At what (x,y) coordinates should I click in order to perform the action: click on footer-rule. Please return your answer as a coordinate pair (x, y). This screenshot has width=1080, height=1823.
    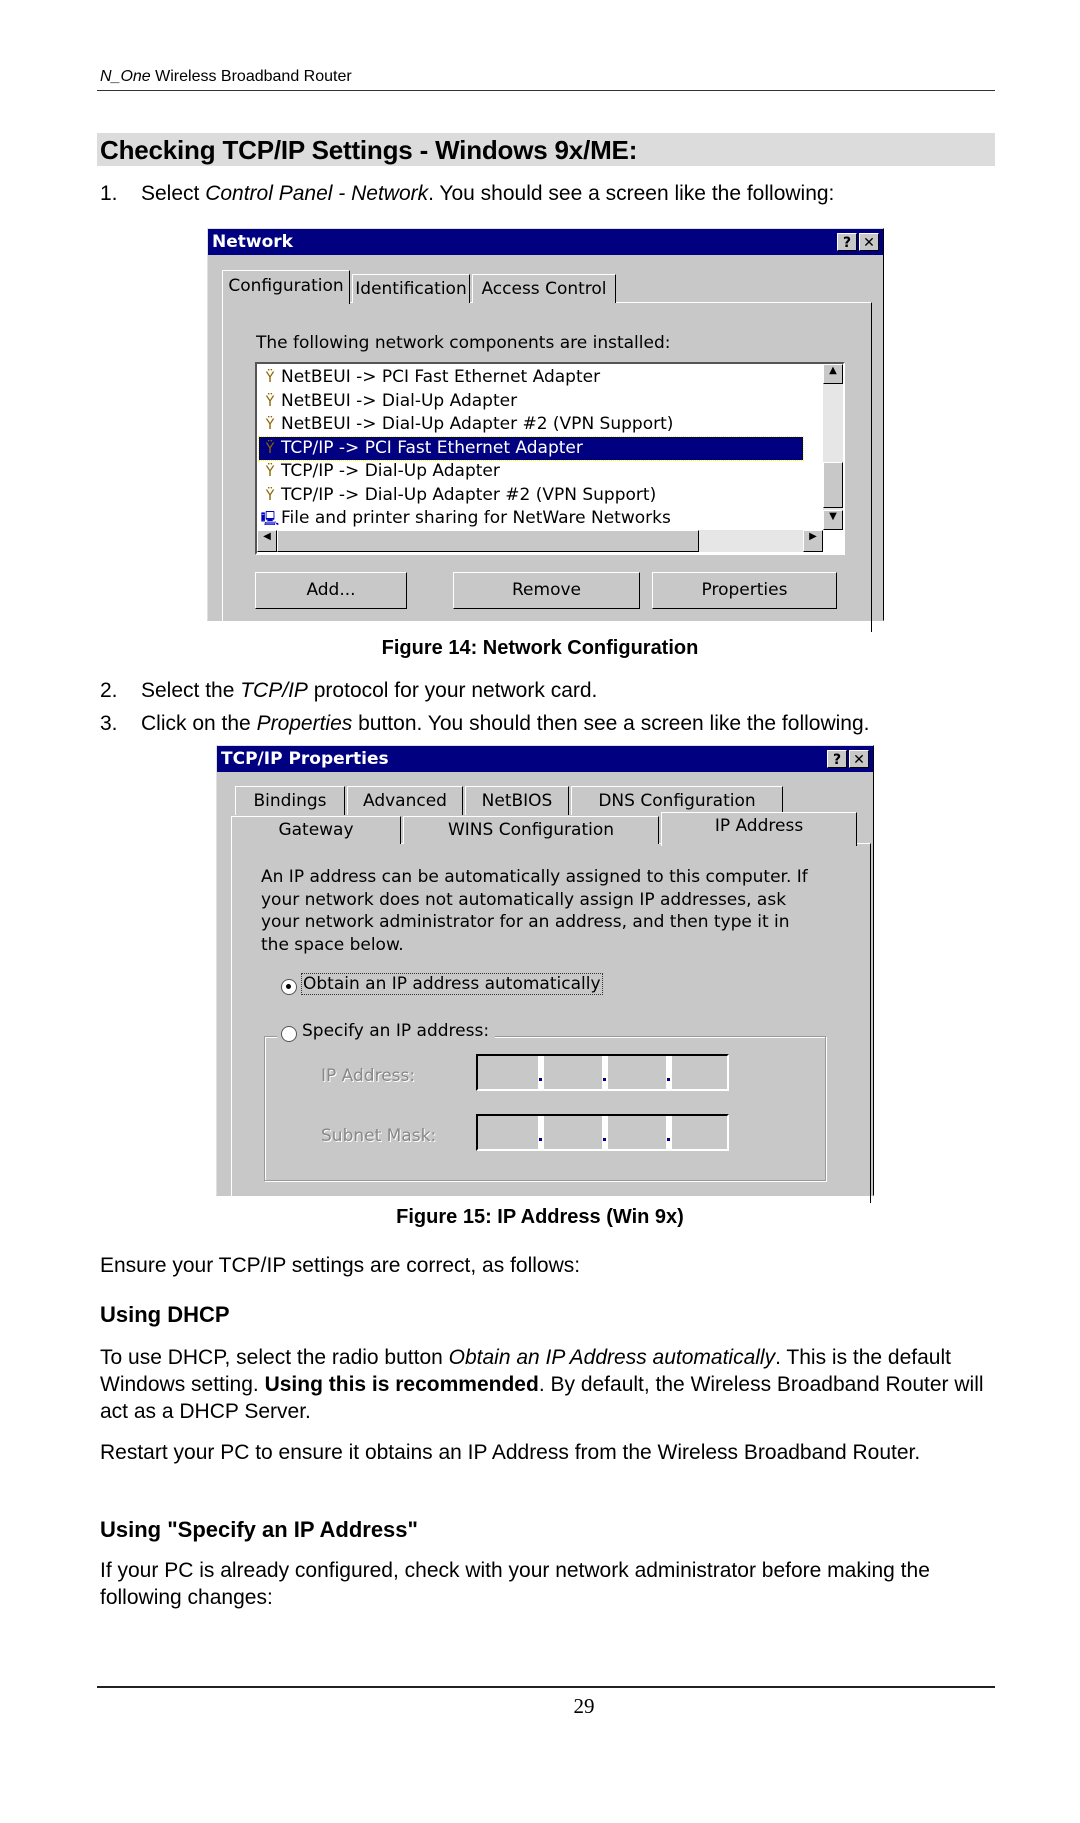
    Looking at the image, I should click on (546, 1687).